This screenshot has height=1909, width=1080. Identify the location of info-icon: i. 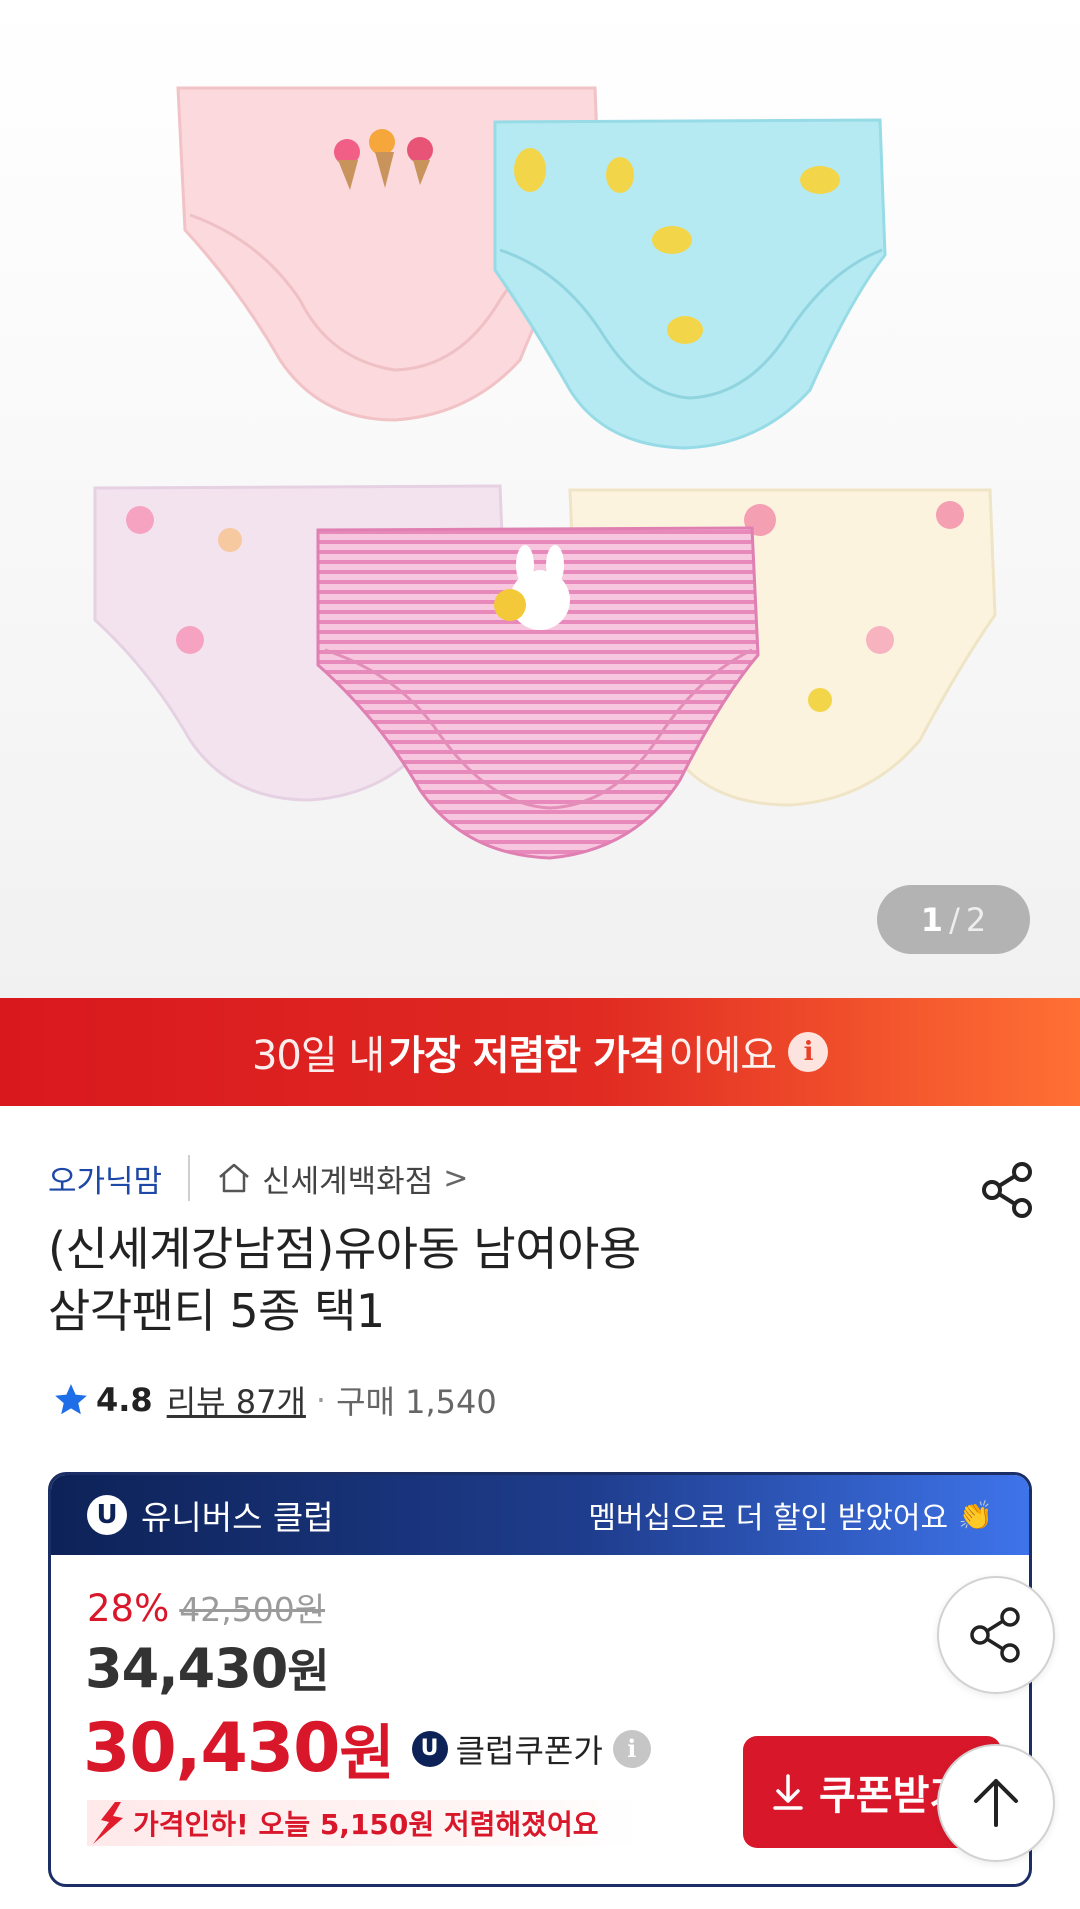
(808, 1052).